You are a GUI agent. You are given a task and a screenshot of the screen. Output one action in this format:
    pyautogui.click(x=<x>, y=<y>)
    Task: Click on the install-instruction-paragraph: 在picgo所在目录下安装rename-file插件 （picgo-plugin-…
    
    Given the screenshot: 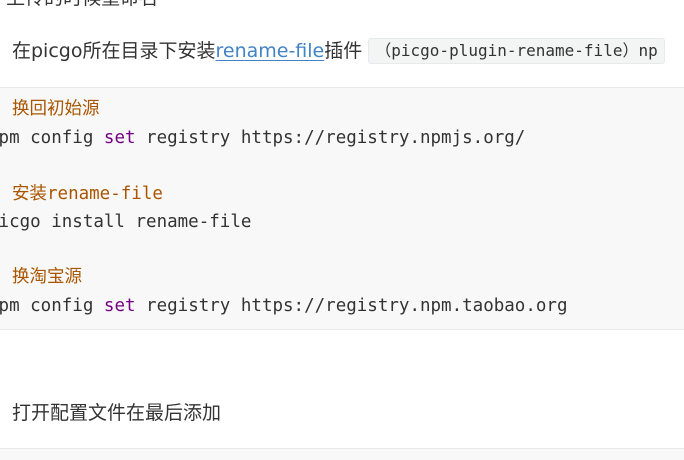 What is the action you would take?
    pyautogui.click(x=338, y=51)
    